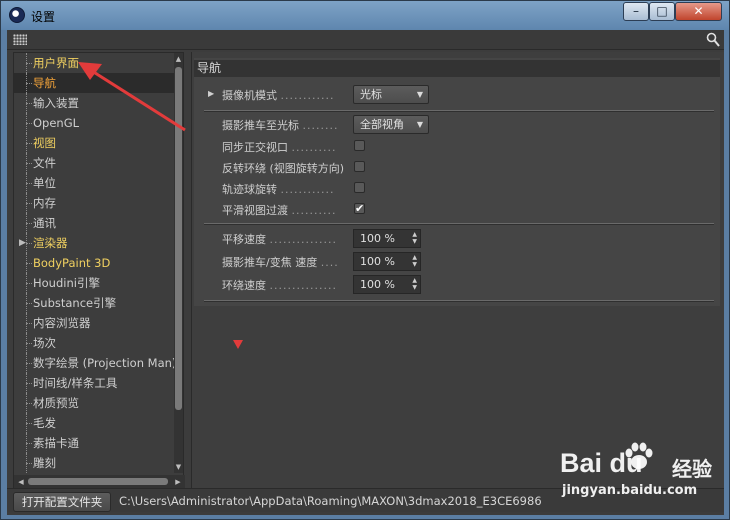  I want to click on dolly-speed-label: 摄影推车/变焦 速度, so click(270, 262).